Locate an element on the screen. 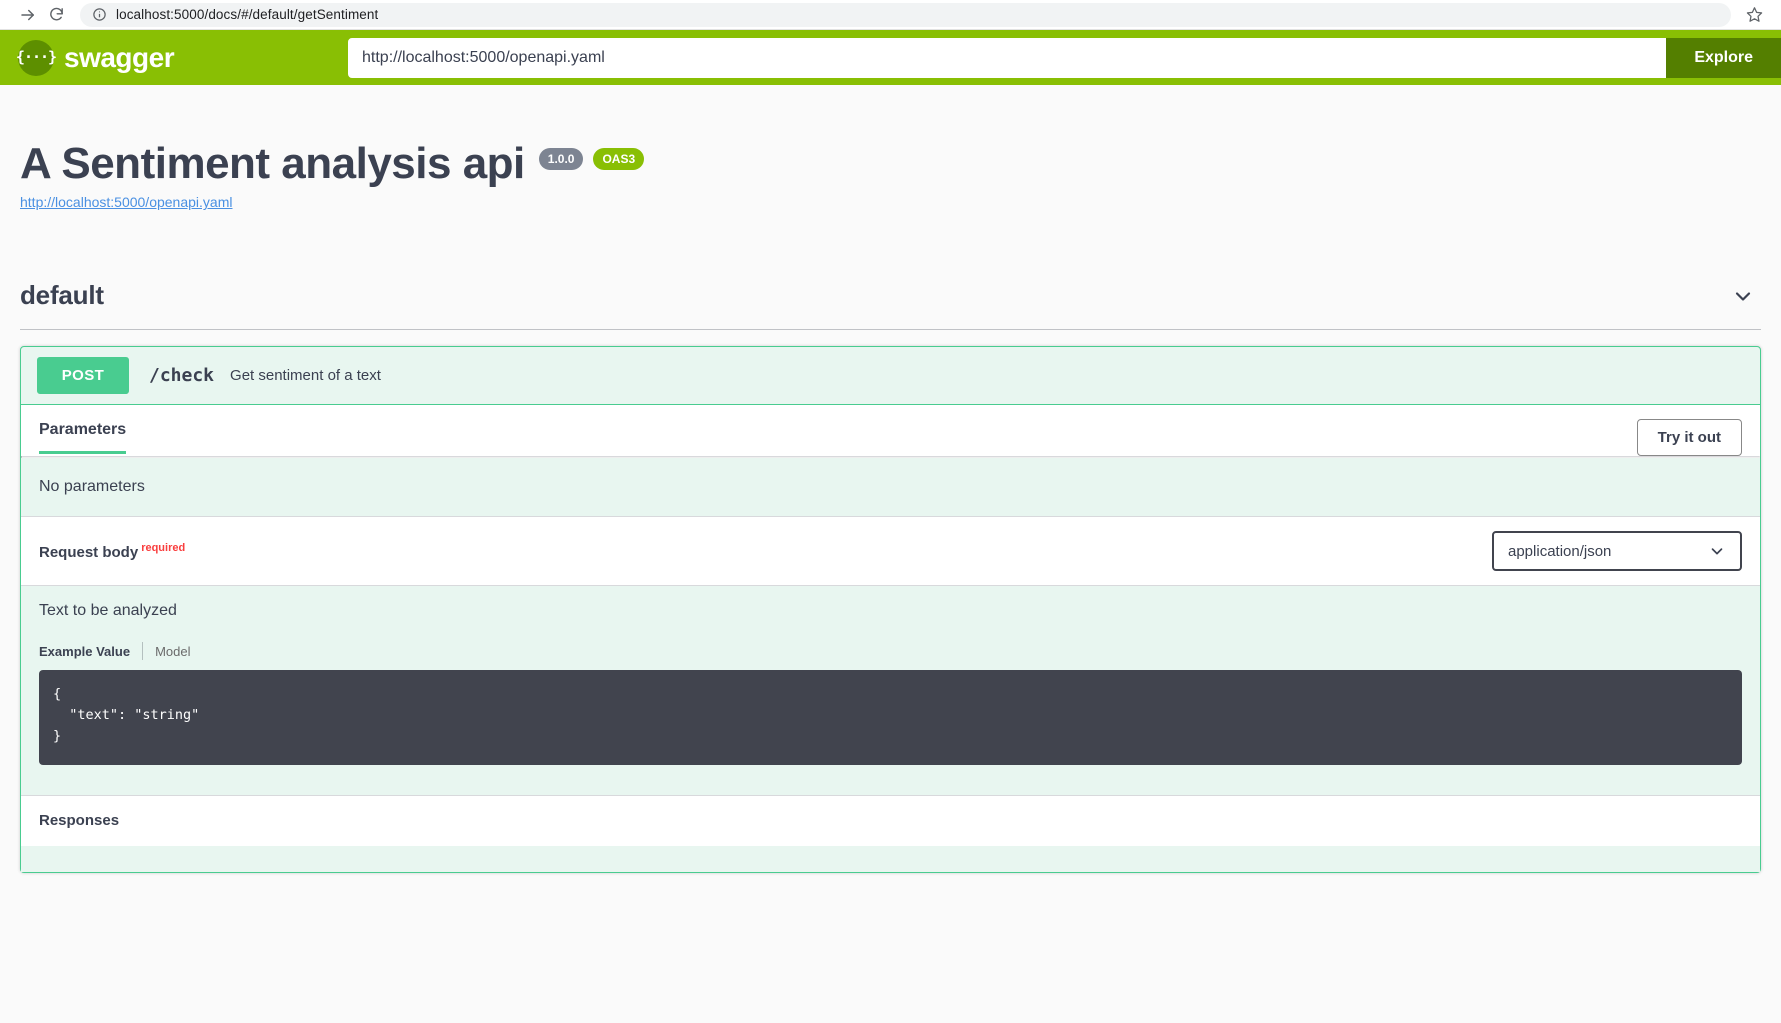  try-it-out-button: Try it out is located at coordinates (1689, 438).